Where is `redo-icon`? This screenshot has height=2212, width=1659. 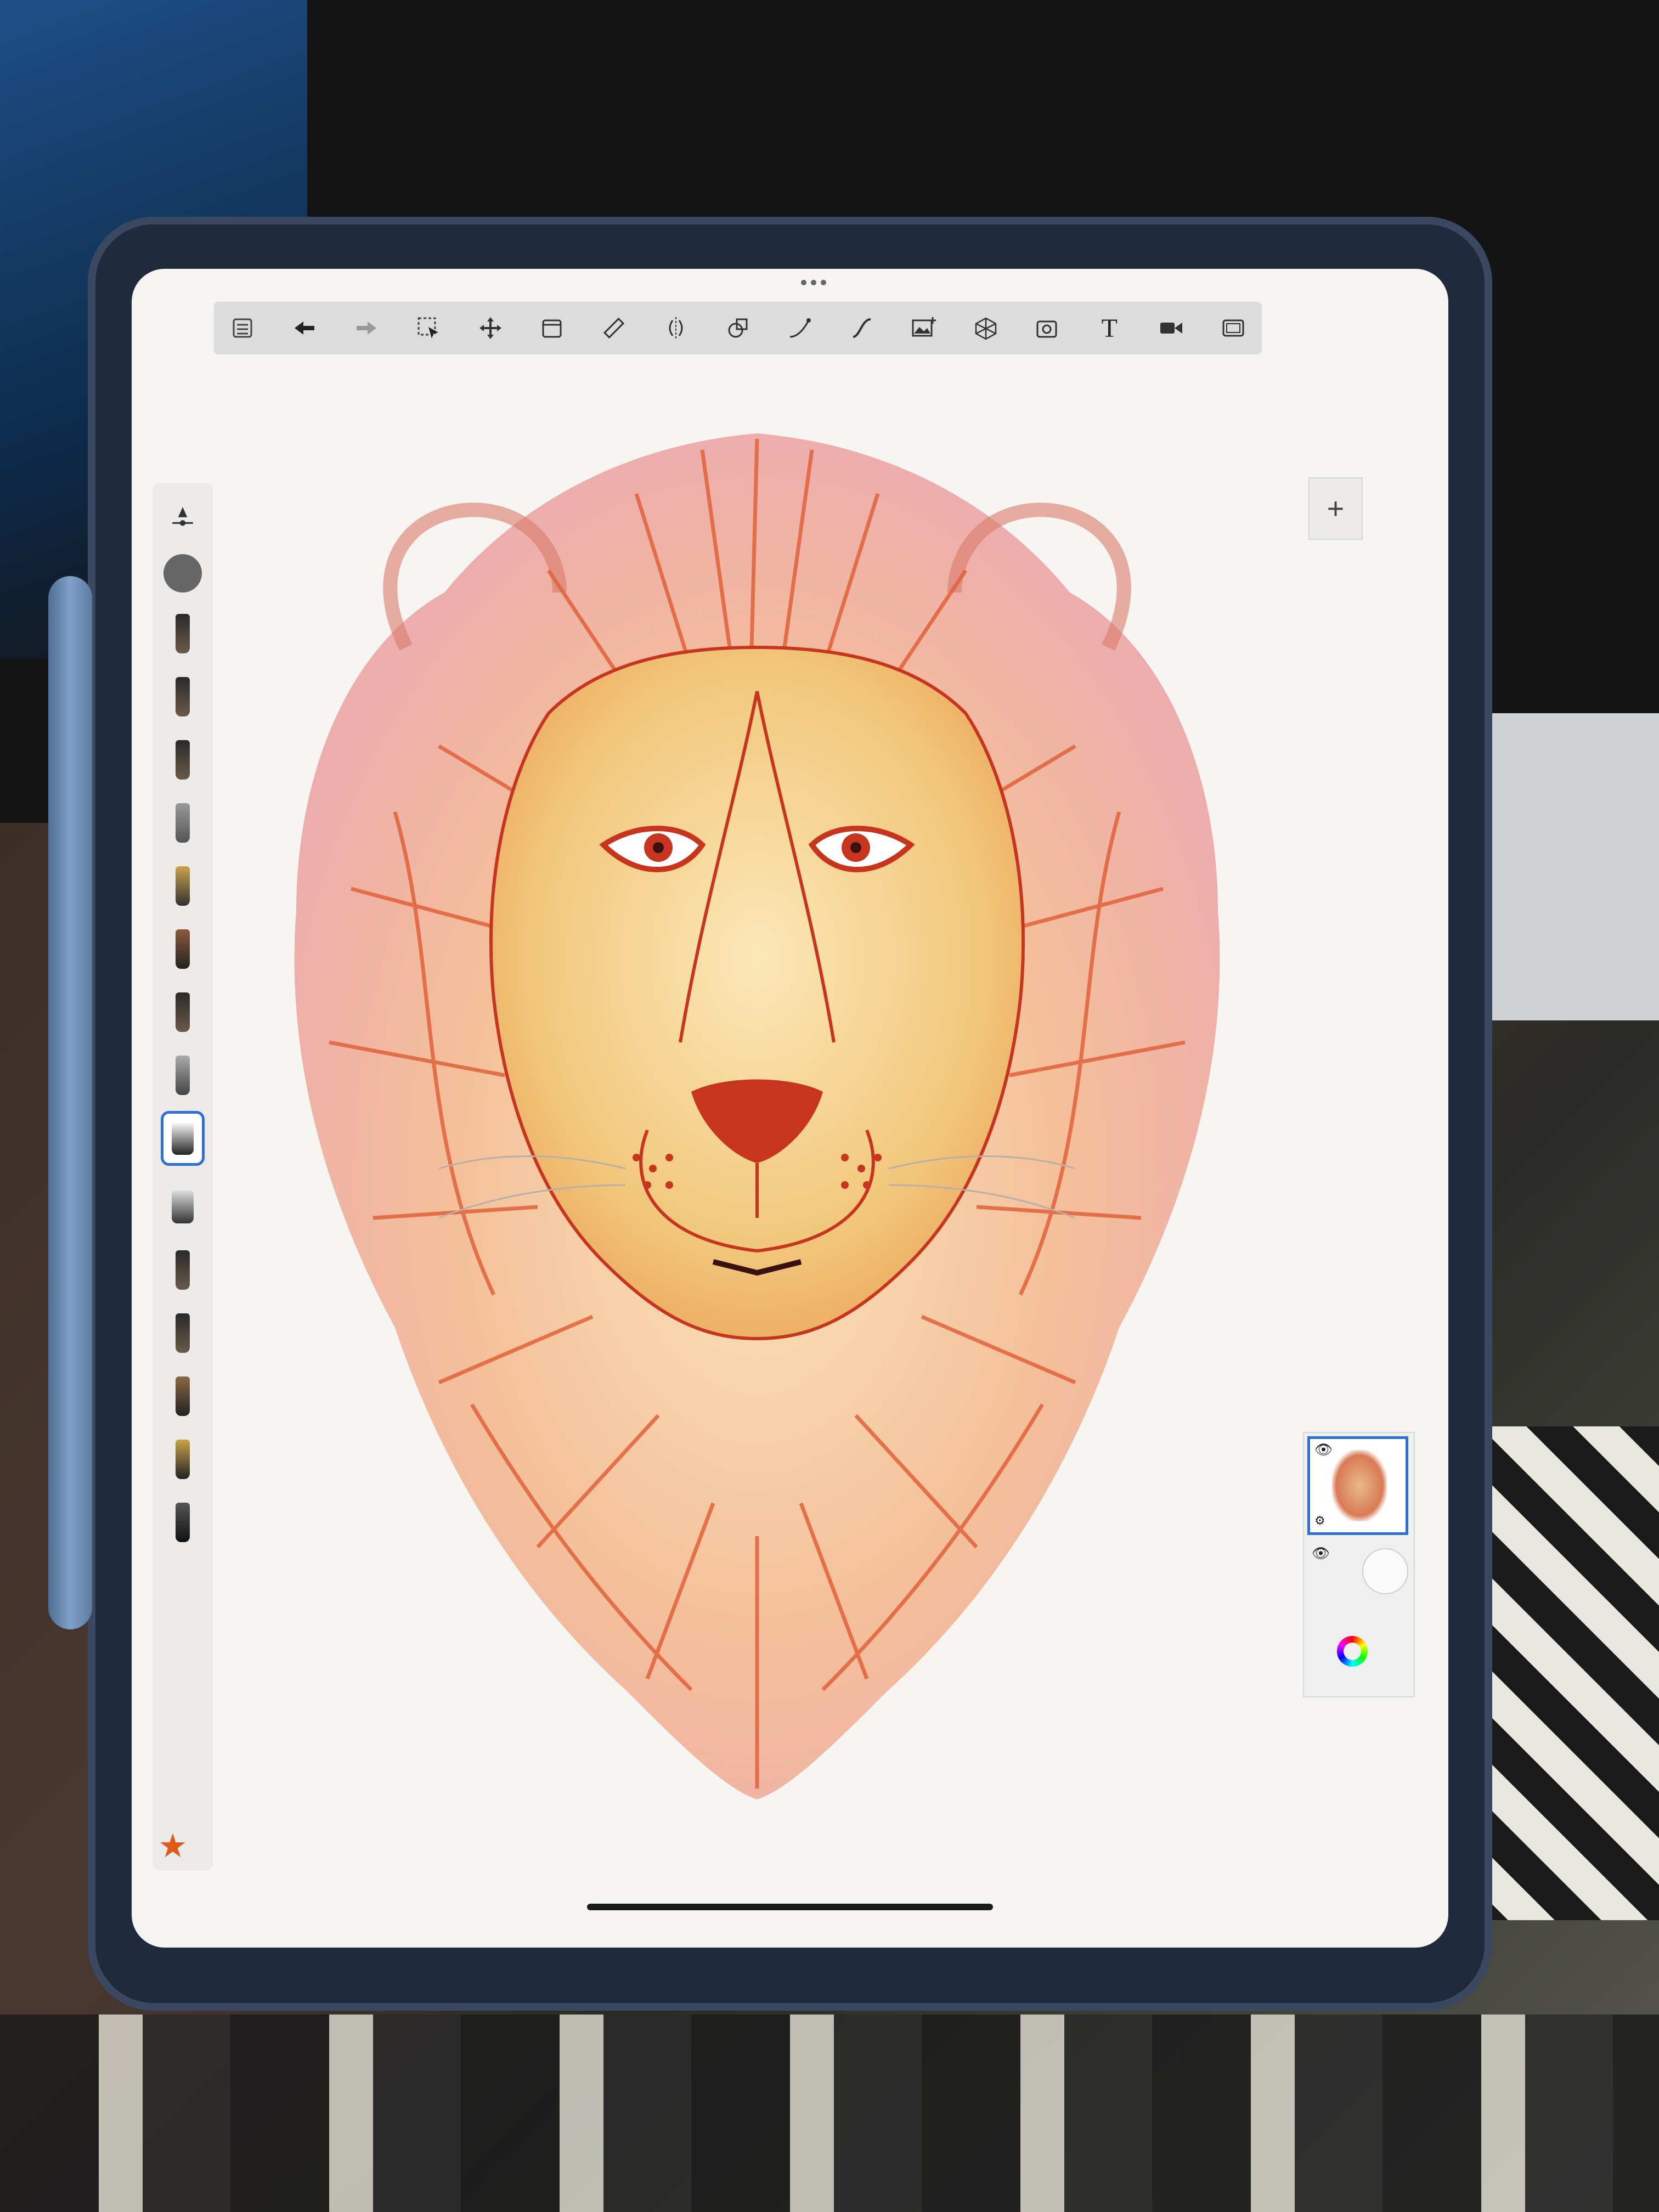
redo-icon is located at coordinates (367, 328).